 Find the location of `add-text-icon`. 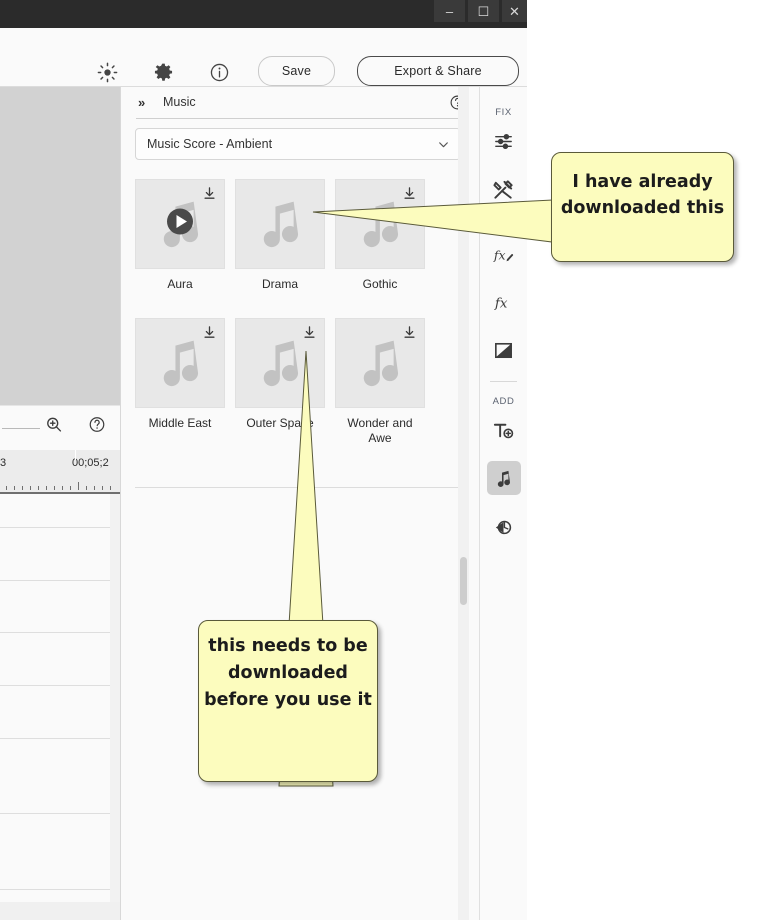

add-text-icon is located at coordinates (504, 430).